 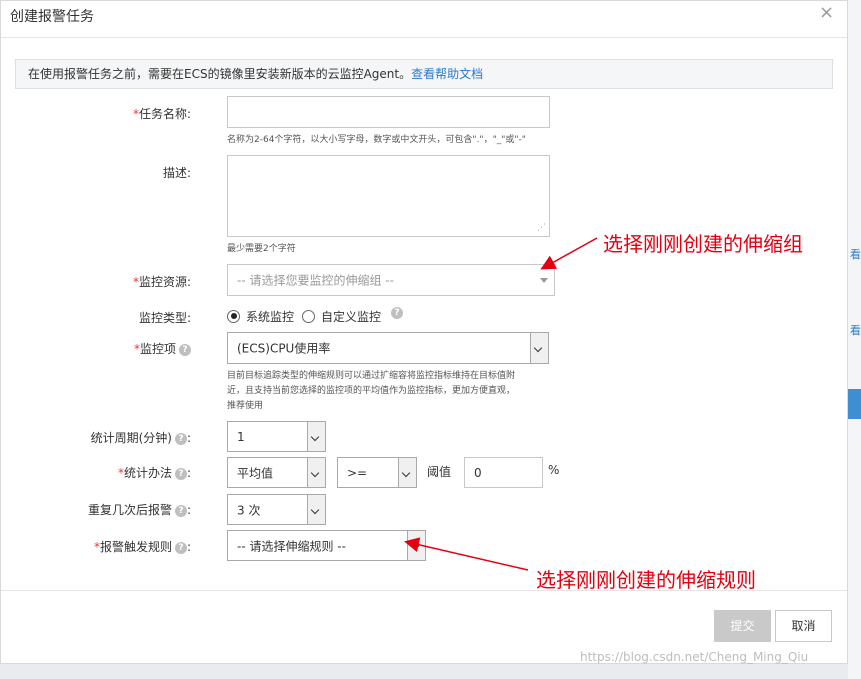 What do you see at coordinates (291, 546) in the screenshot?
I see `scaling-rule-placeholder: -- 请选择伸缩规则 --` at bounding box center [291, 546].